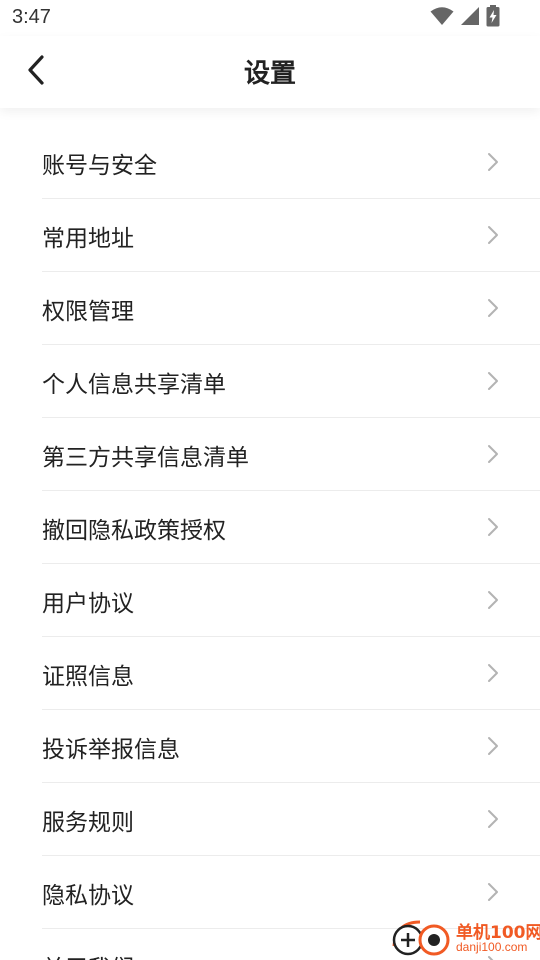  What do you see at coordinates (88, 604) in the screenshot?
I see `settings-item-label: 用户协议` at bounding box center [88, 604].